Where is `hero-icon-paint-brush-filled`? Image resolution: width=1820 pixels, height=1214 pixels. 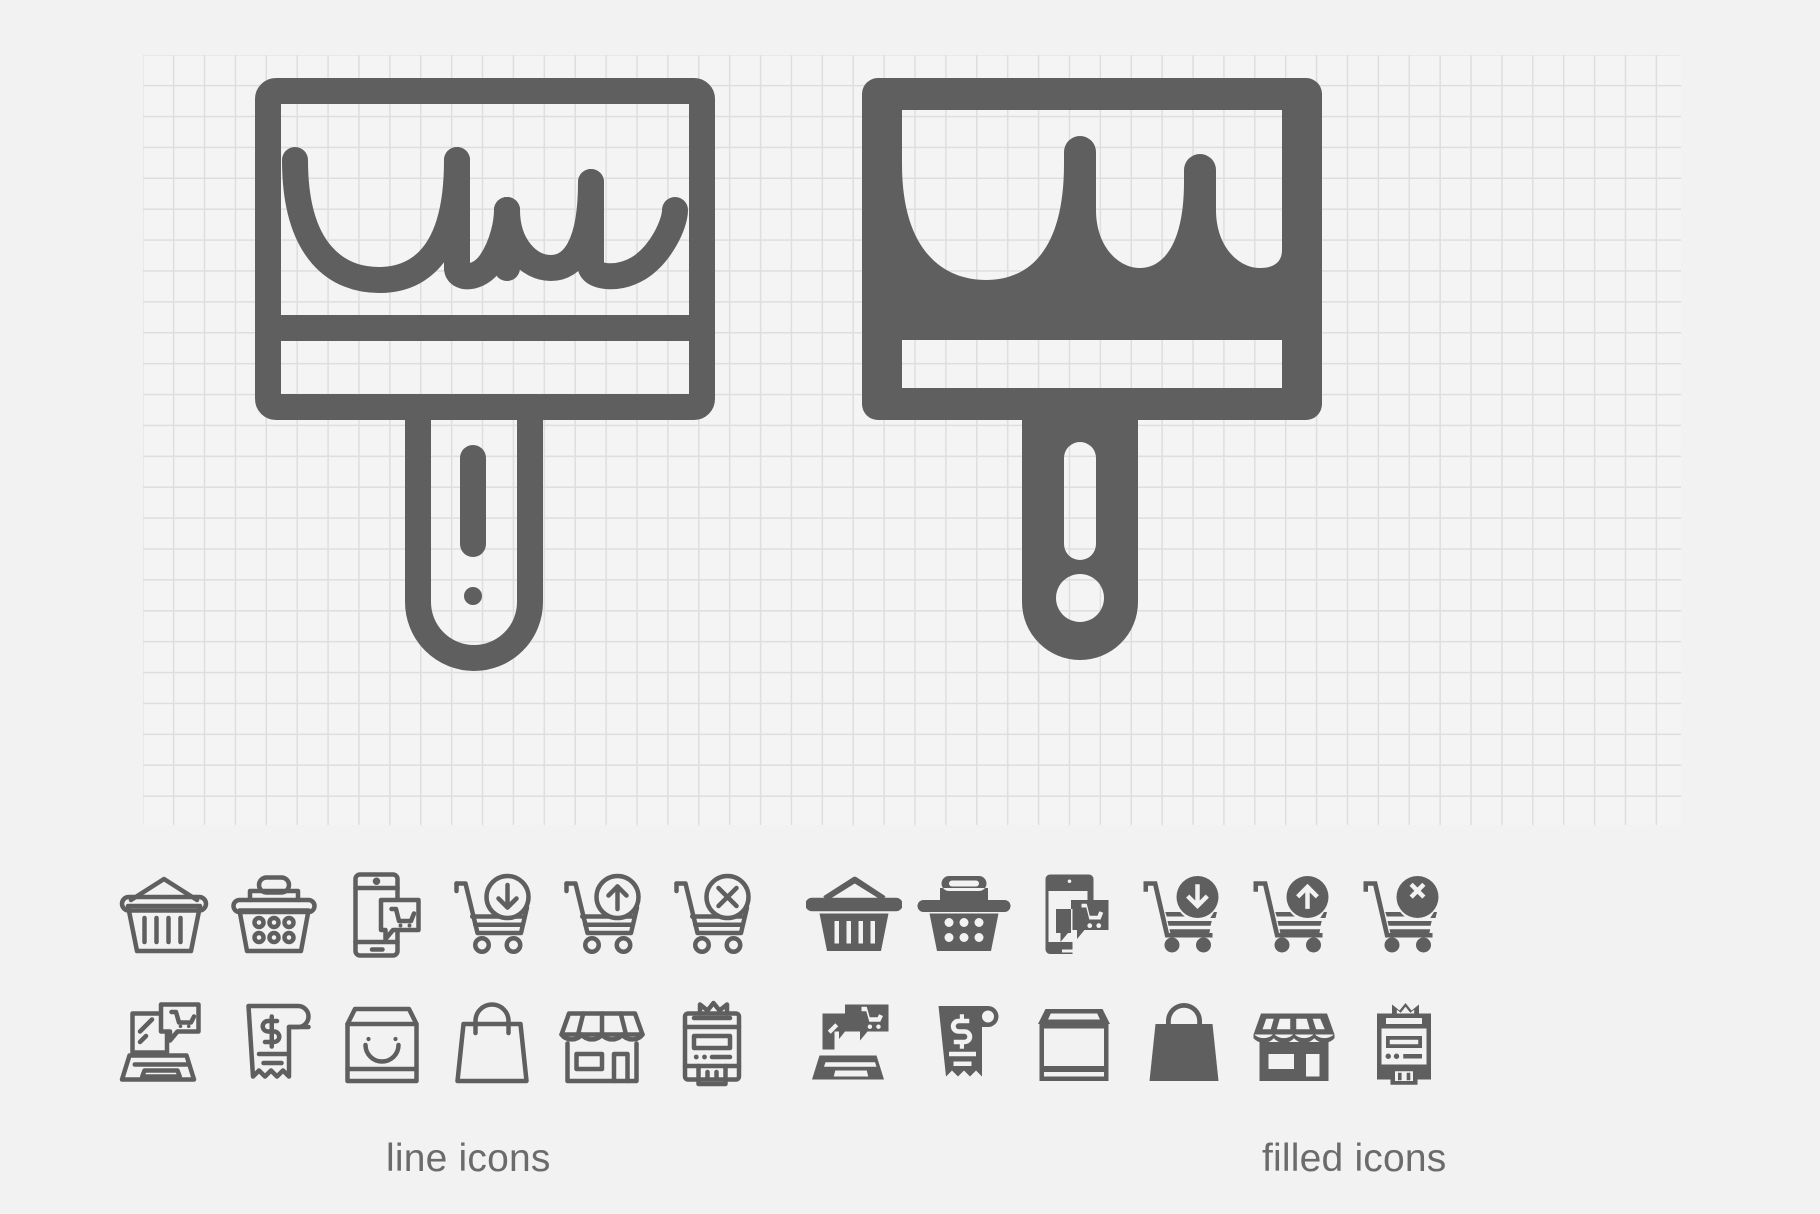 hero-icon-paint-brush-filled is located at coordinates (1092, 388).